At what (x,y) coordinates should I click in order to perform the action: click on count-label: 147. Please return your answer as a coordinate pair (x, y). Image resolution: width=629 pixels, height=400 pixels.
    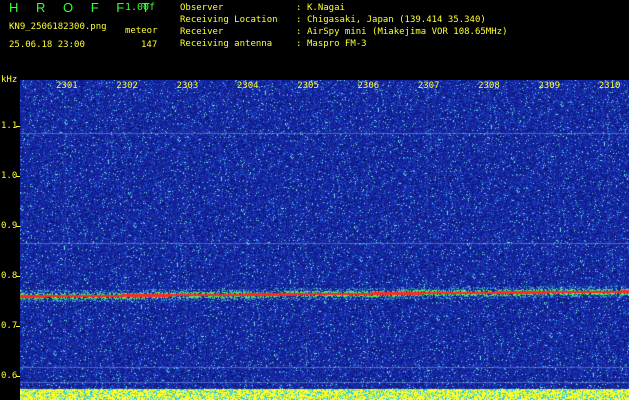
    Looking at the image, I should click on (149, 45).